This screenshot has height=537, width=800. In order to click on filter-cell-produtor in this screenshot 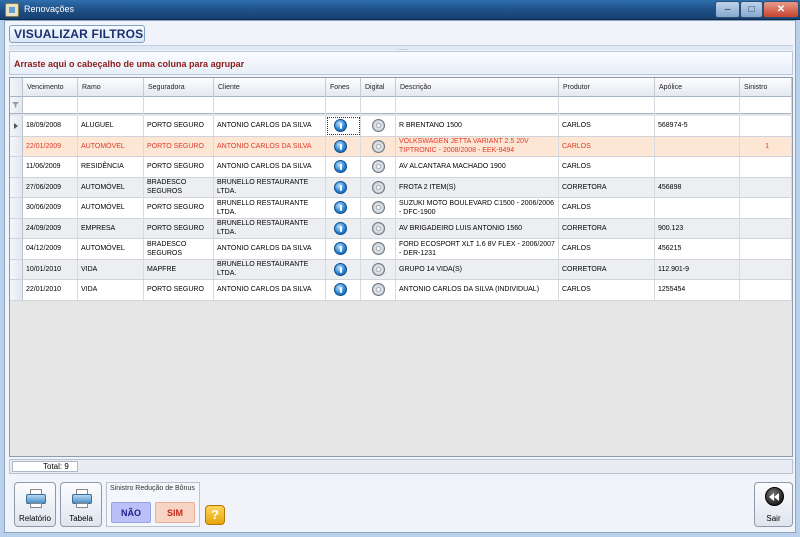, I will do `click(607, 105)`.